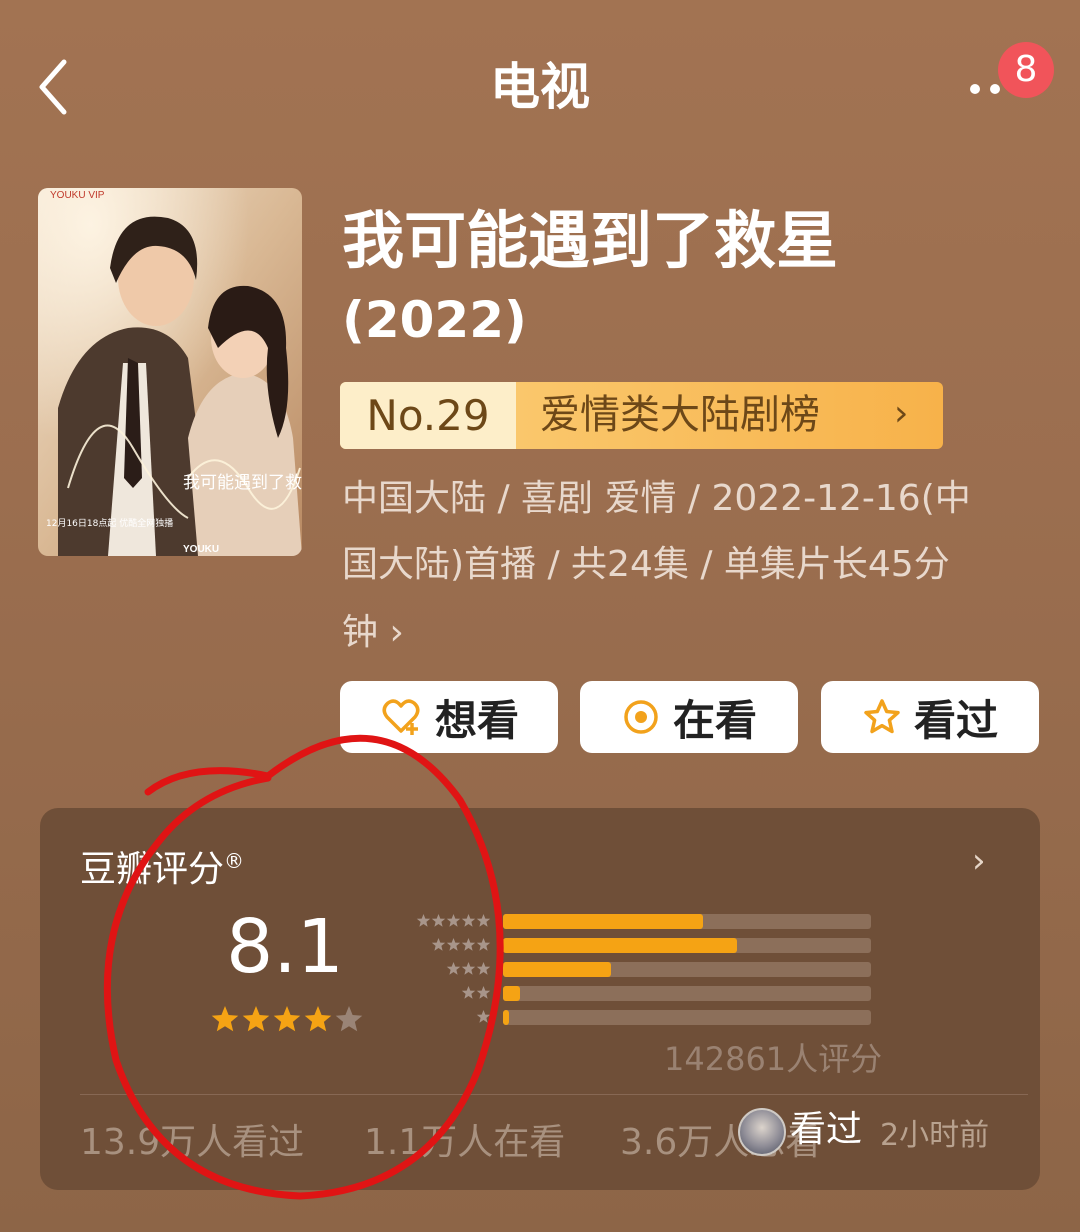  Describe the element at coordinates (434, 320) in the screenshot. I see `show-year: (2022)` at that location.